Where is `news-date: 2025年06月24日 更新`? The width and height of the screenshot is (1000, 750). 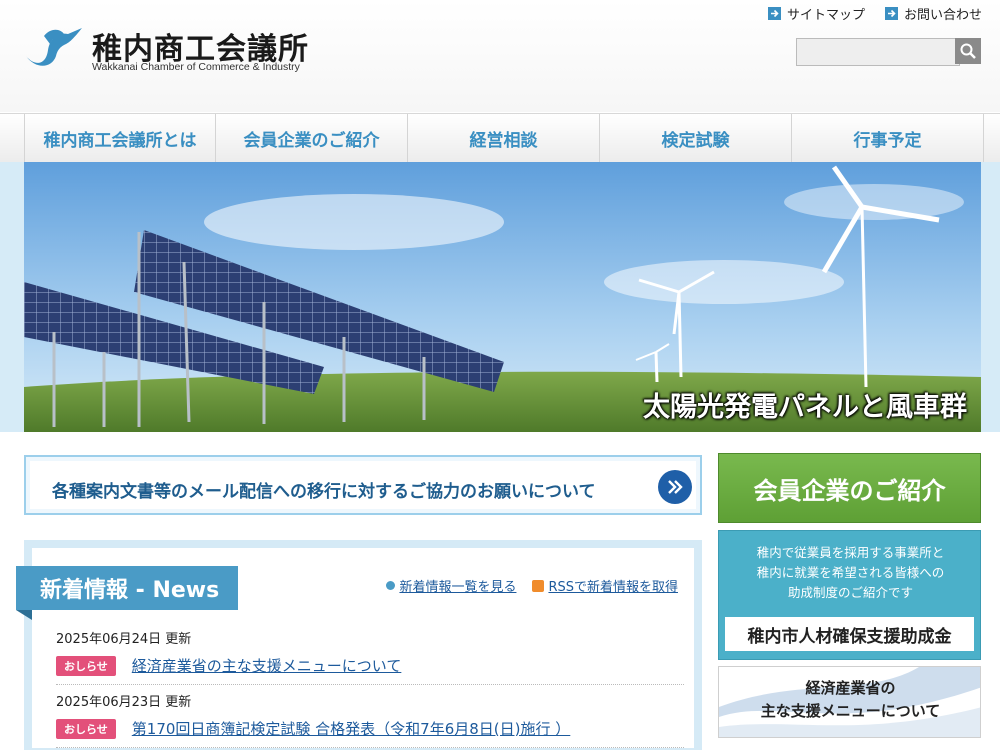 news-date: 2025年06月24日 更新 is located at coordinates (124, 639).